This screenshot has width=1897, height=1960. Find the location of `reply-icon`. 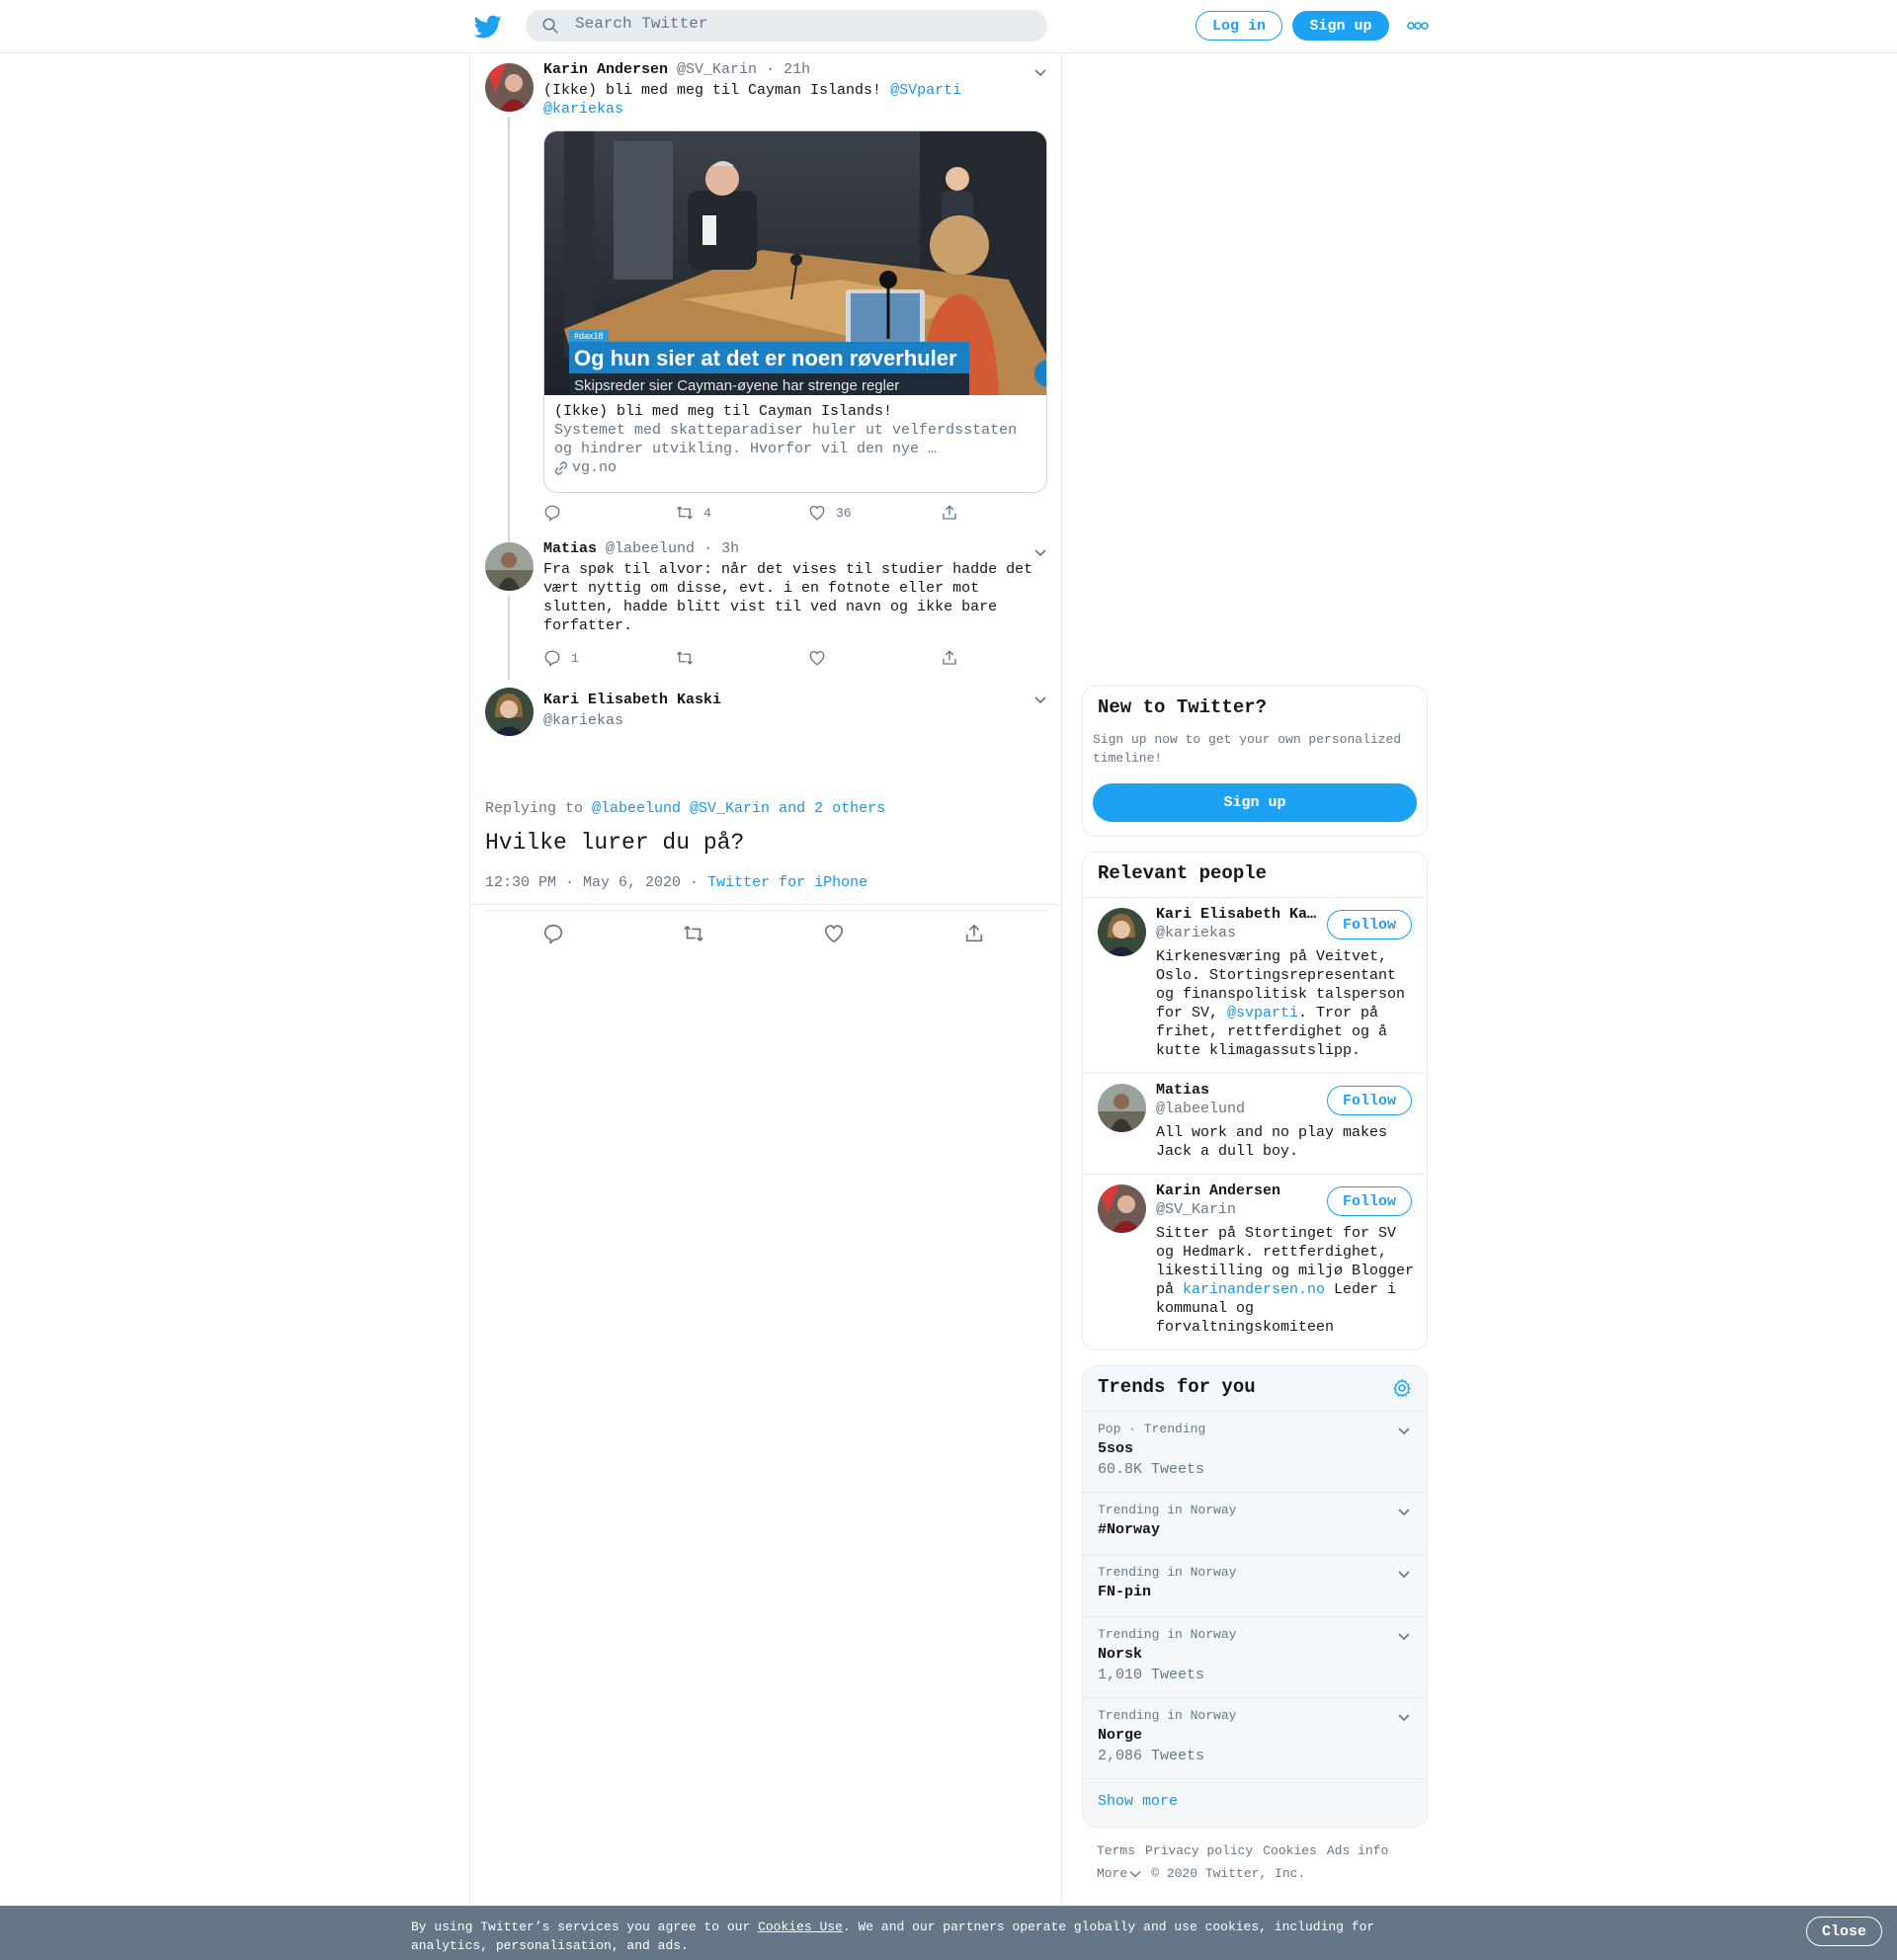

reply-icon is located at coordinates (553, 933).